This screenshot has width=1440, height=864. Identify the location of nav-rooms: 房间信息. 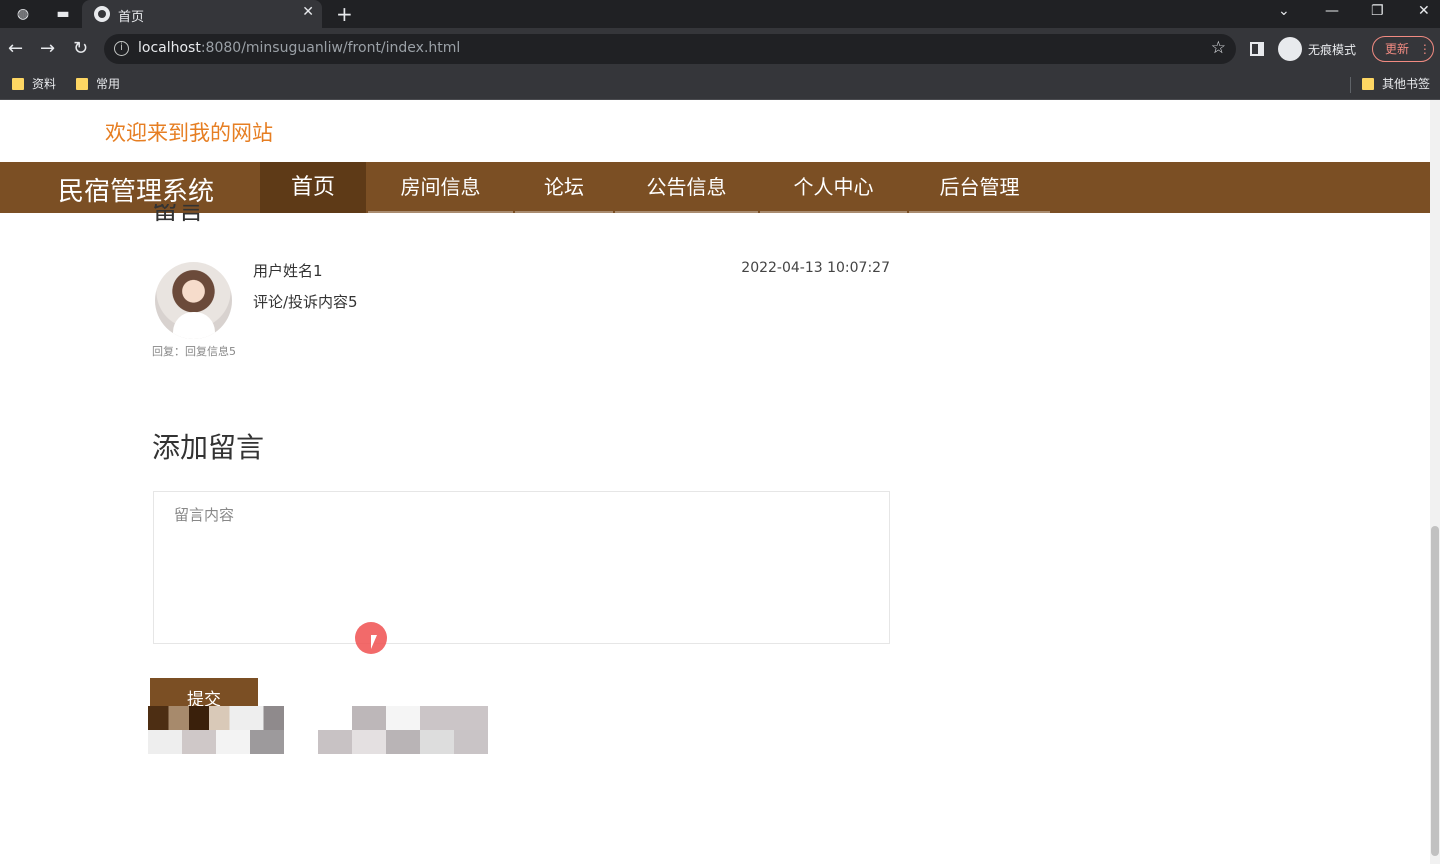
(440, 187).